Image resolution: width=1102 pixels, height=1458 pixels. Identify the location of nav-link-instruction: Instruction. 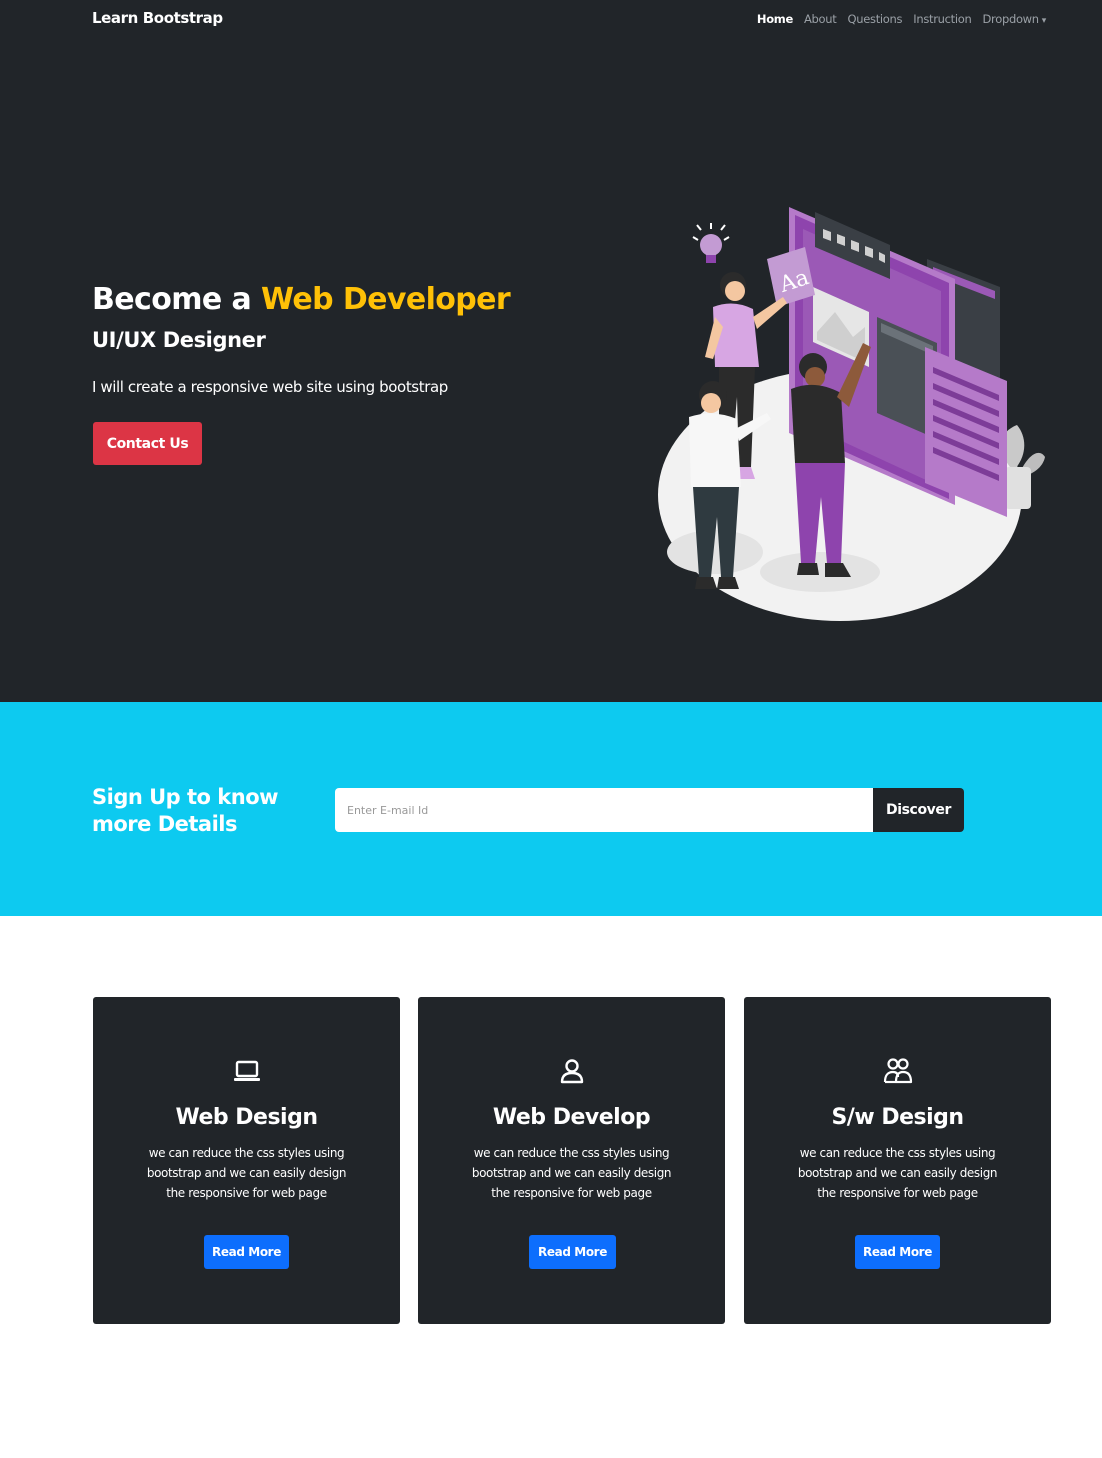
(942, 19).